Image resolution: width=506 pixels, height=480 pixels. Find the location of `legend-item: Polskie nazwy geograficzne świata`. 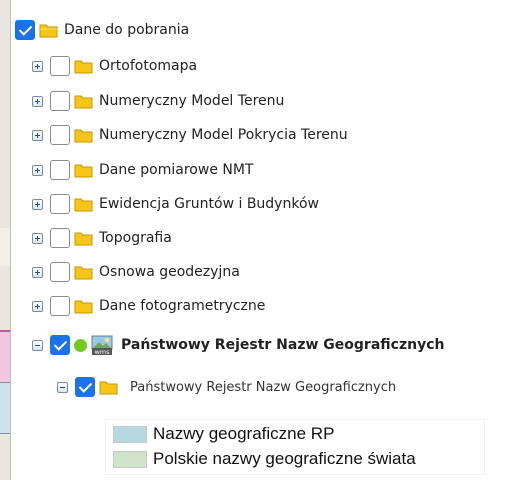

legend-item: Polskie nazwy geograficzne świata is located at coordinates (264, 459).